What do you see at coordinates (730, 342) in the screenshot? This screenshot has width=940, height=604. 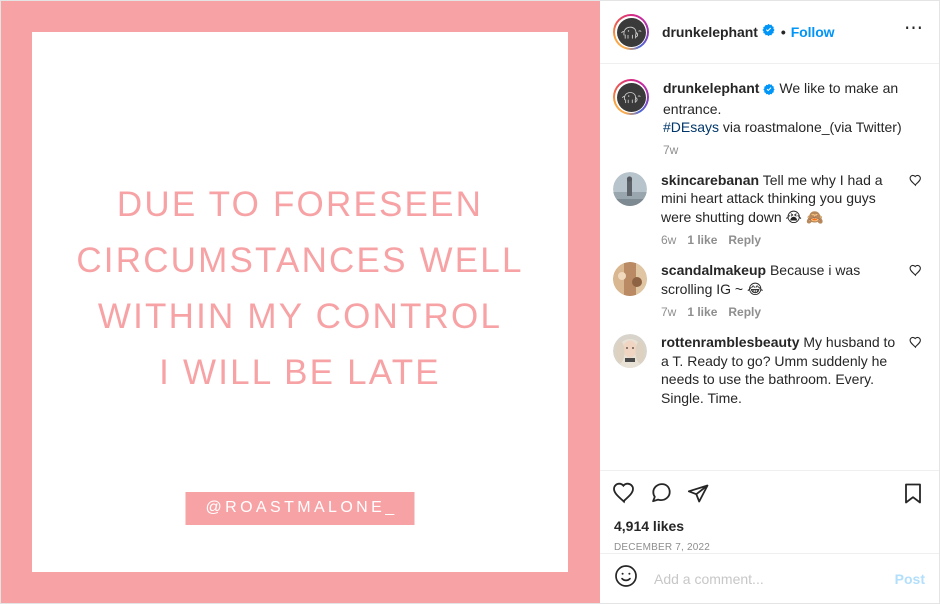 I see `comment-username: rottenramblesbeauty` at bounding box center [730, 342].